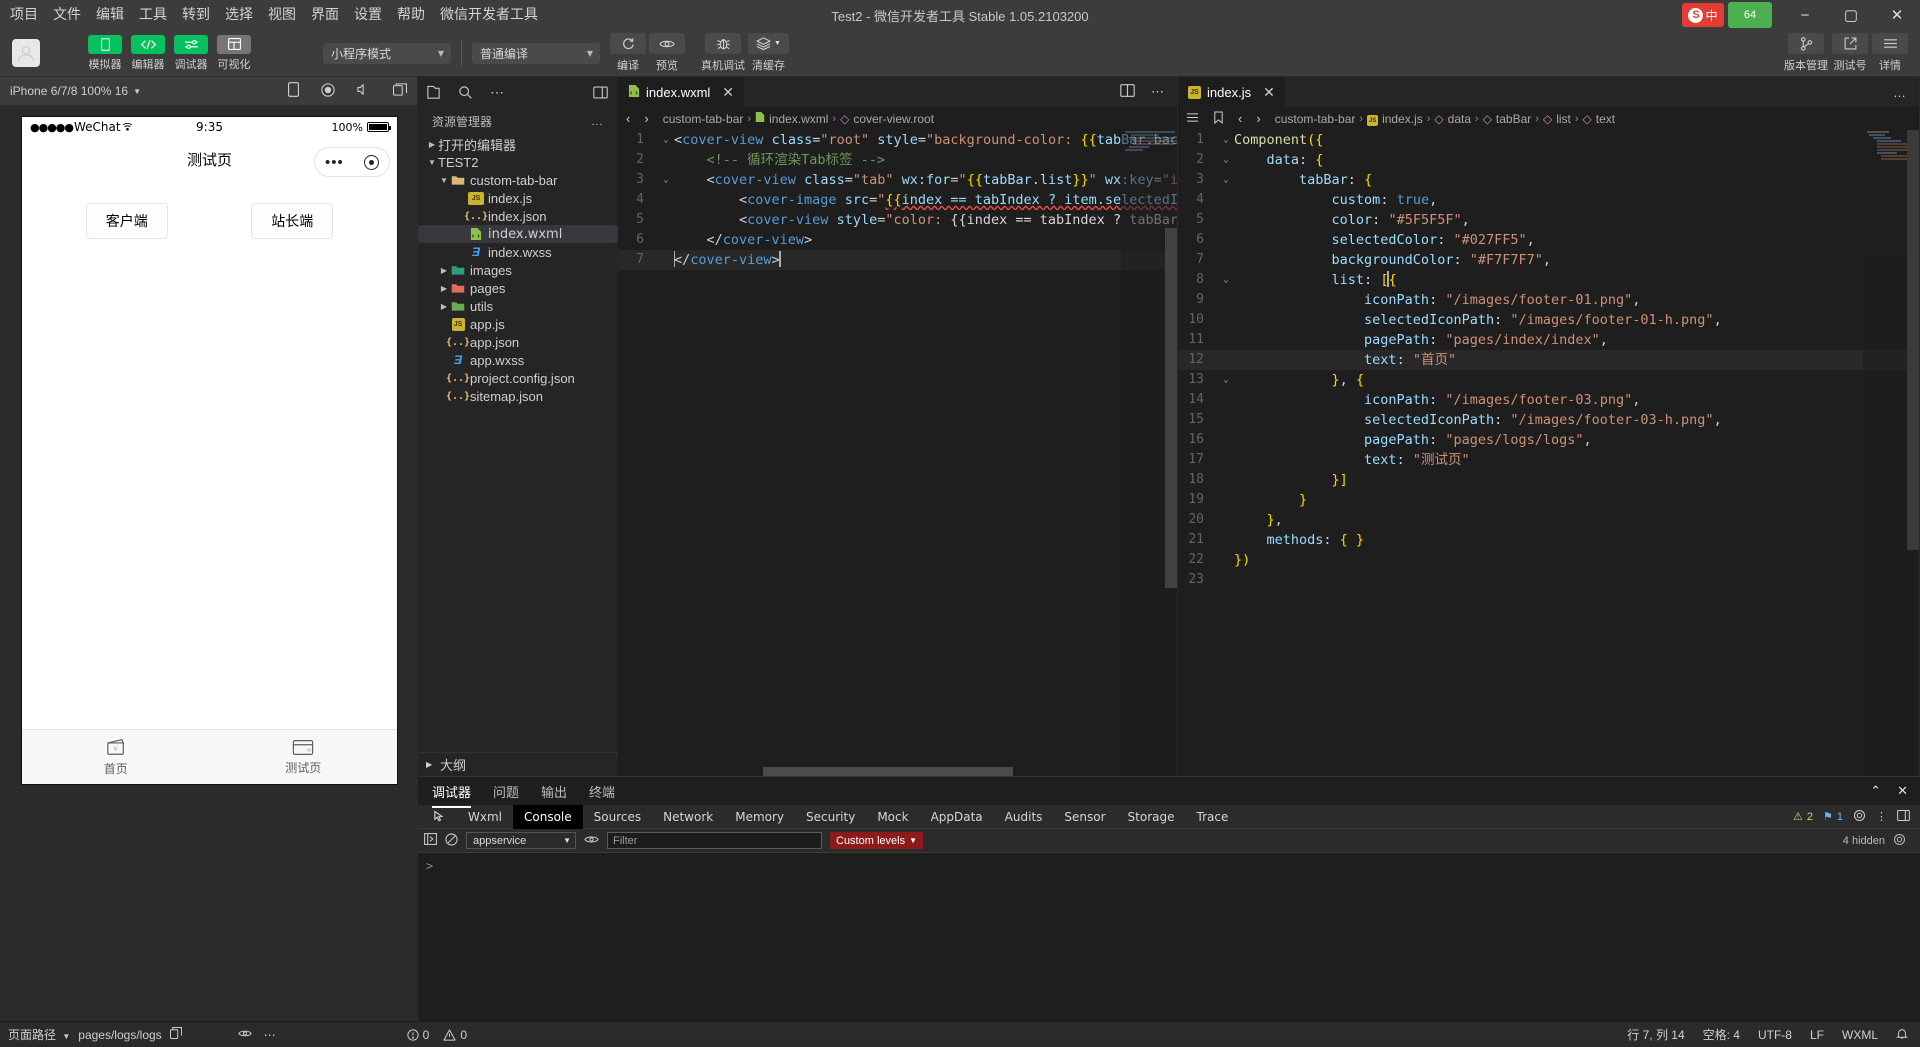 The height and width of the screenshot is (1047, 1920). I want to click on compile-button: 编译, so click(628, 53).